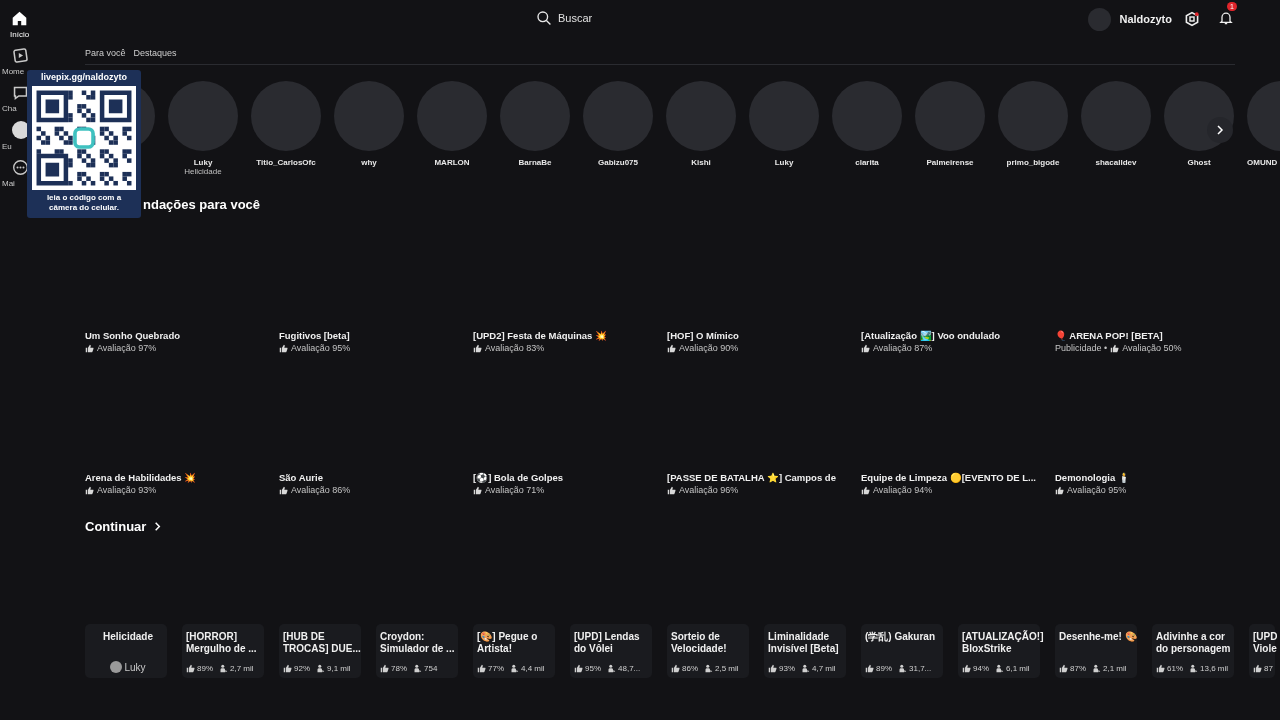  What do you see at coordinates (900, 637) in the screenshot?
I see `game-title: (学乱) Gakuran` at bounding box center [900, 637].